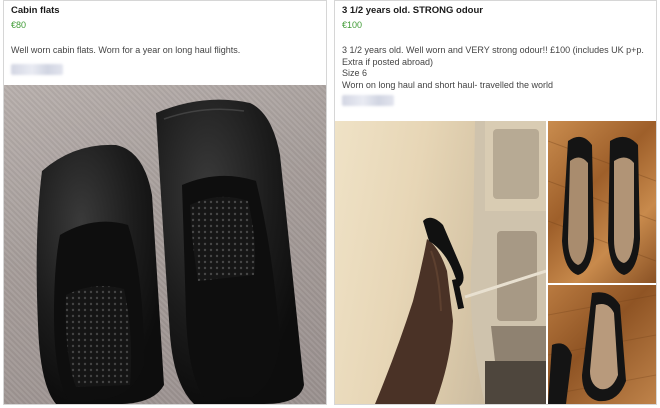 The width and height of the screenshot is (660, 408). Describe the element at coordinates (495, 11) in the screenshot. I see `listing-title: 3 1/2 years old. STRONG odour` at that location.